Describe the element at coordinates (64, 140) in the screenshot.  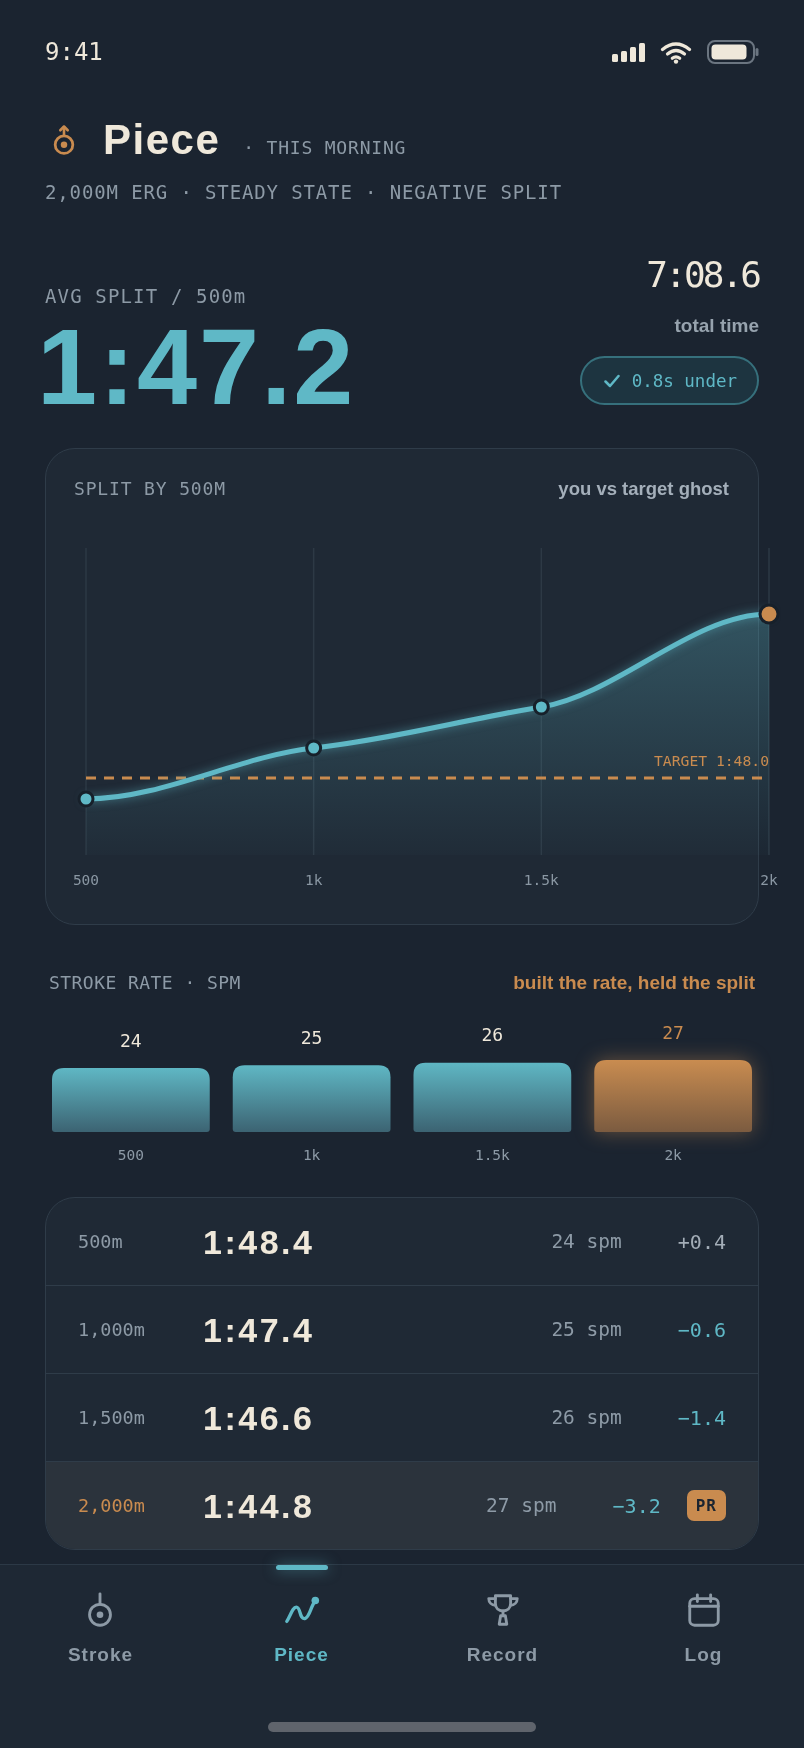
I see `ring-arrow-icon` at that location.